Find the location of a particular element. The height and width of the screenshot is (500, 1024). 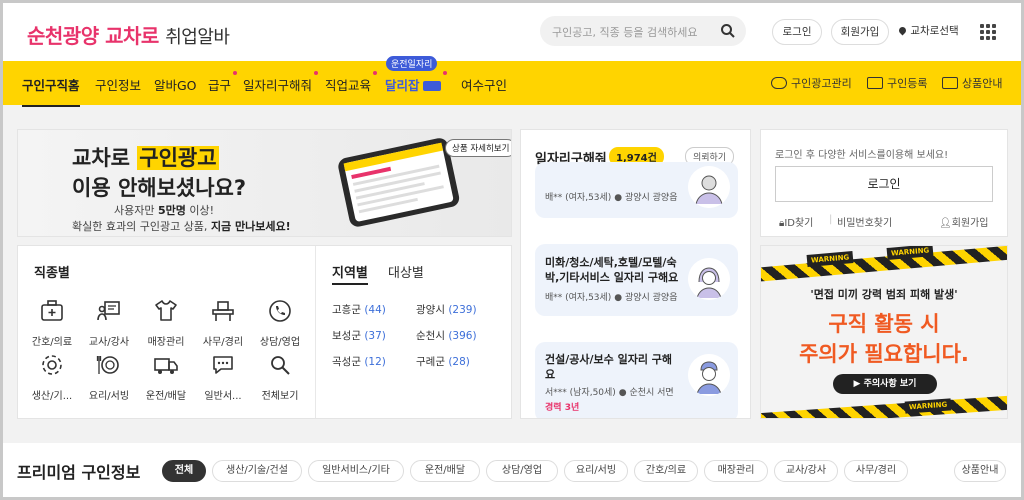

search-input: 구인공고, 직종 등을 검색하세요 is located at coordinates (643, 31).